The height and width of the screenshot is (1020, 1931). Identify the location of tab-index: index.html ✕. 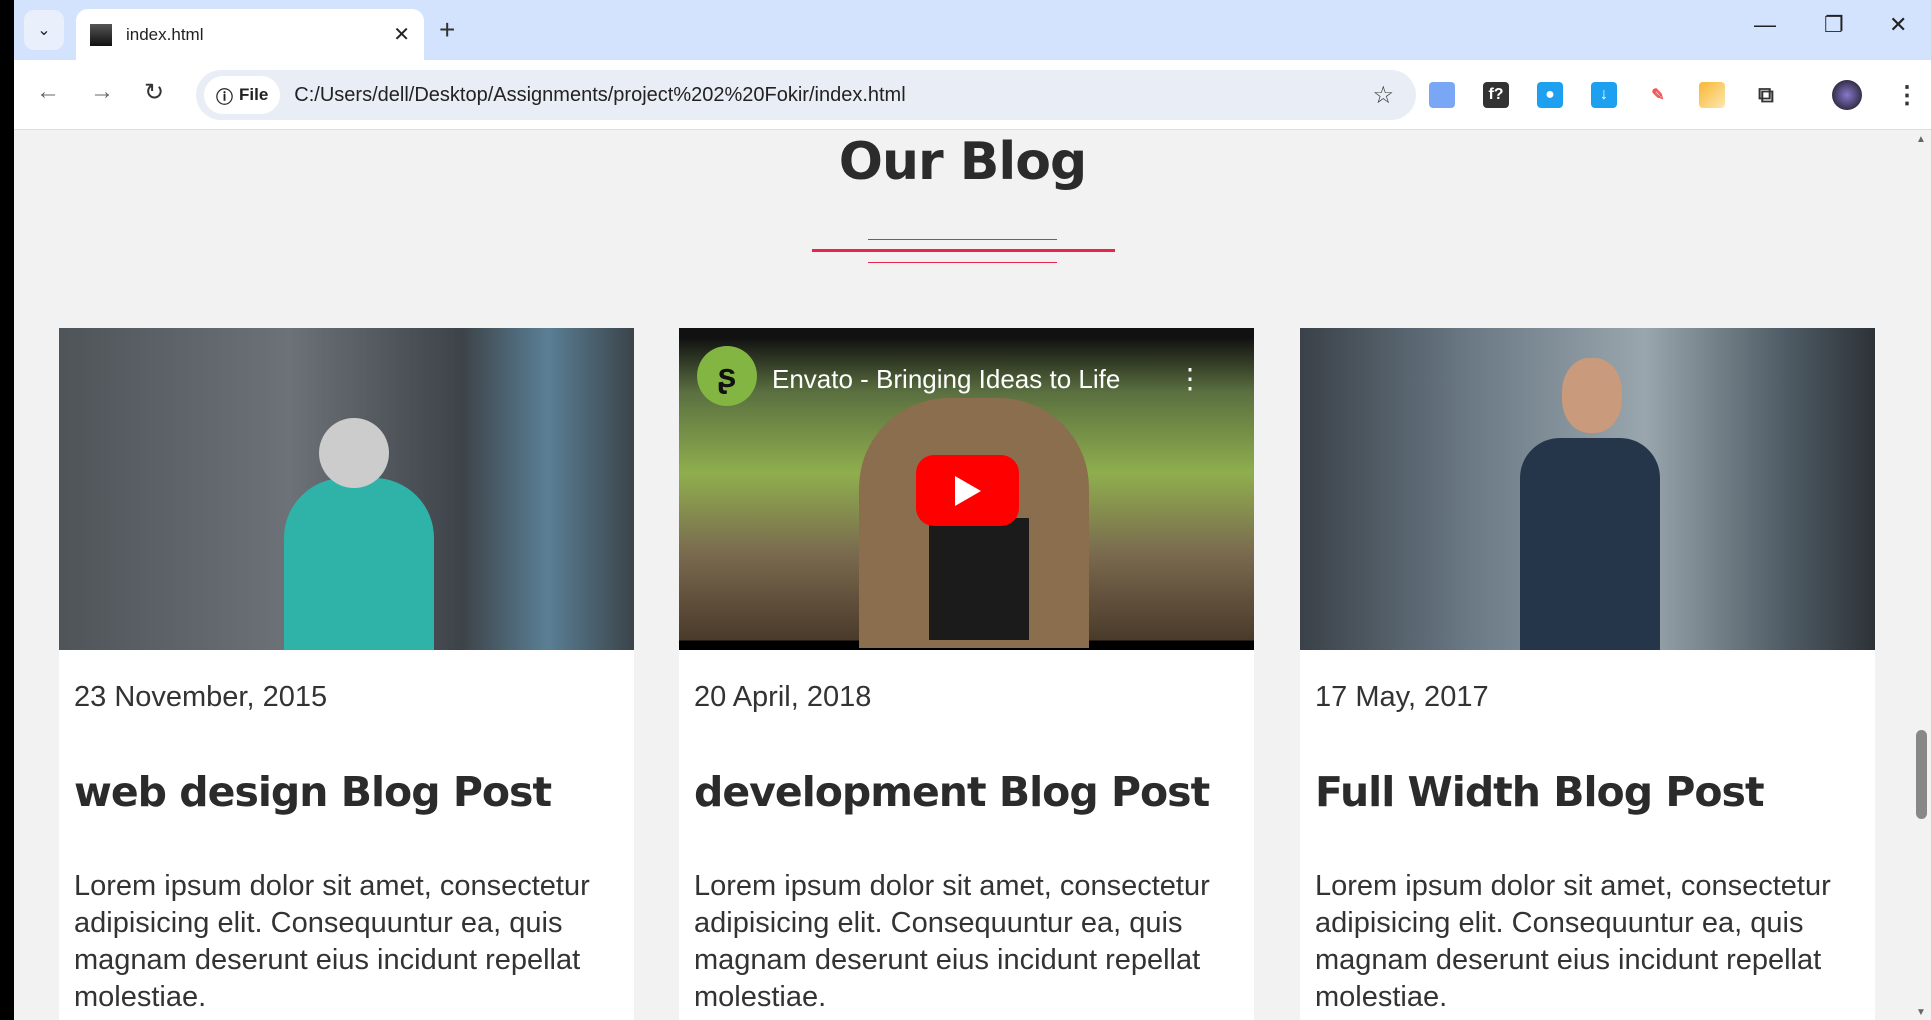
(250, 34).